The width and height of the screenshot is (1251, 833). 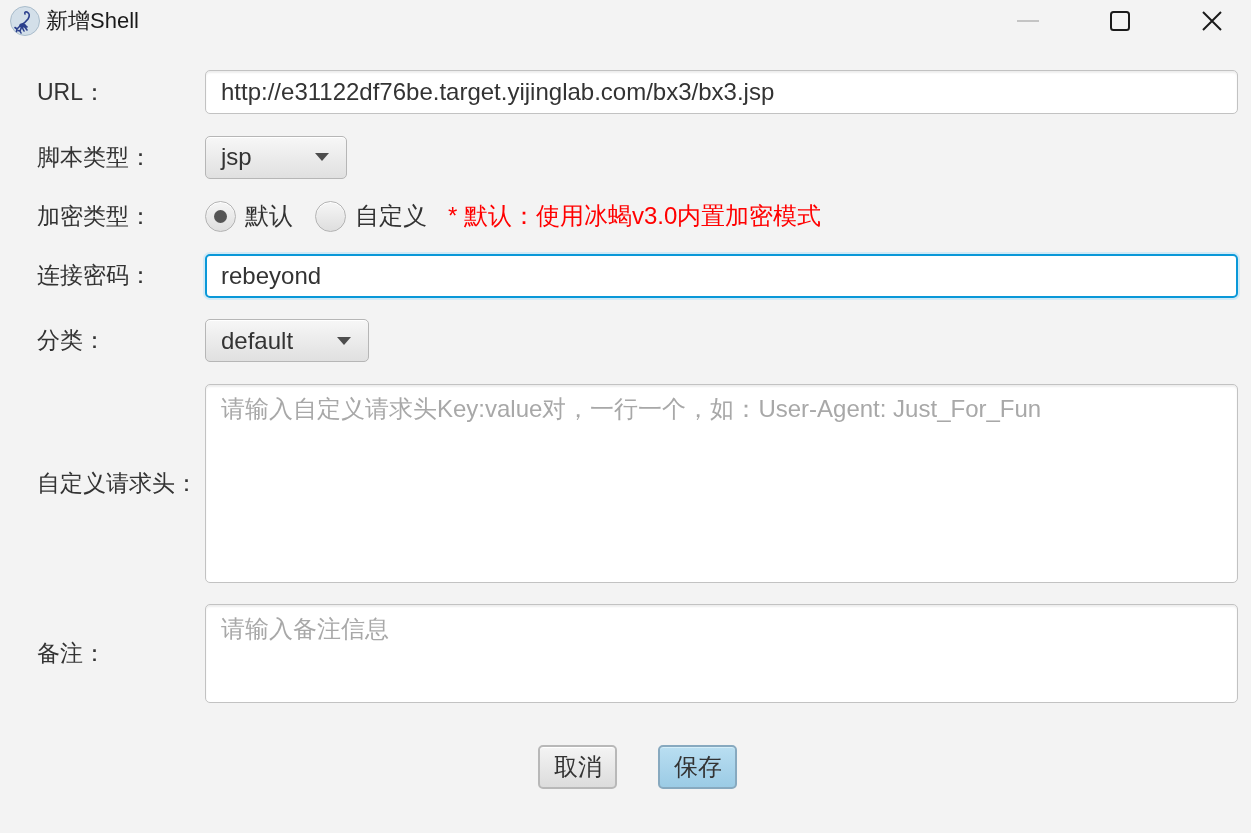 I want to click on field-label: 分类：, so click(x=71, y=340).